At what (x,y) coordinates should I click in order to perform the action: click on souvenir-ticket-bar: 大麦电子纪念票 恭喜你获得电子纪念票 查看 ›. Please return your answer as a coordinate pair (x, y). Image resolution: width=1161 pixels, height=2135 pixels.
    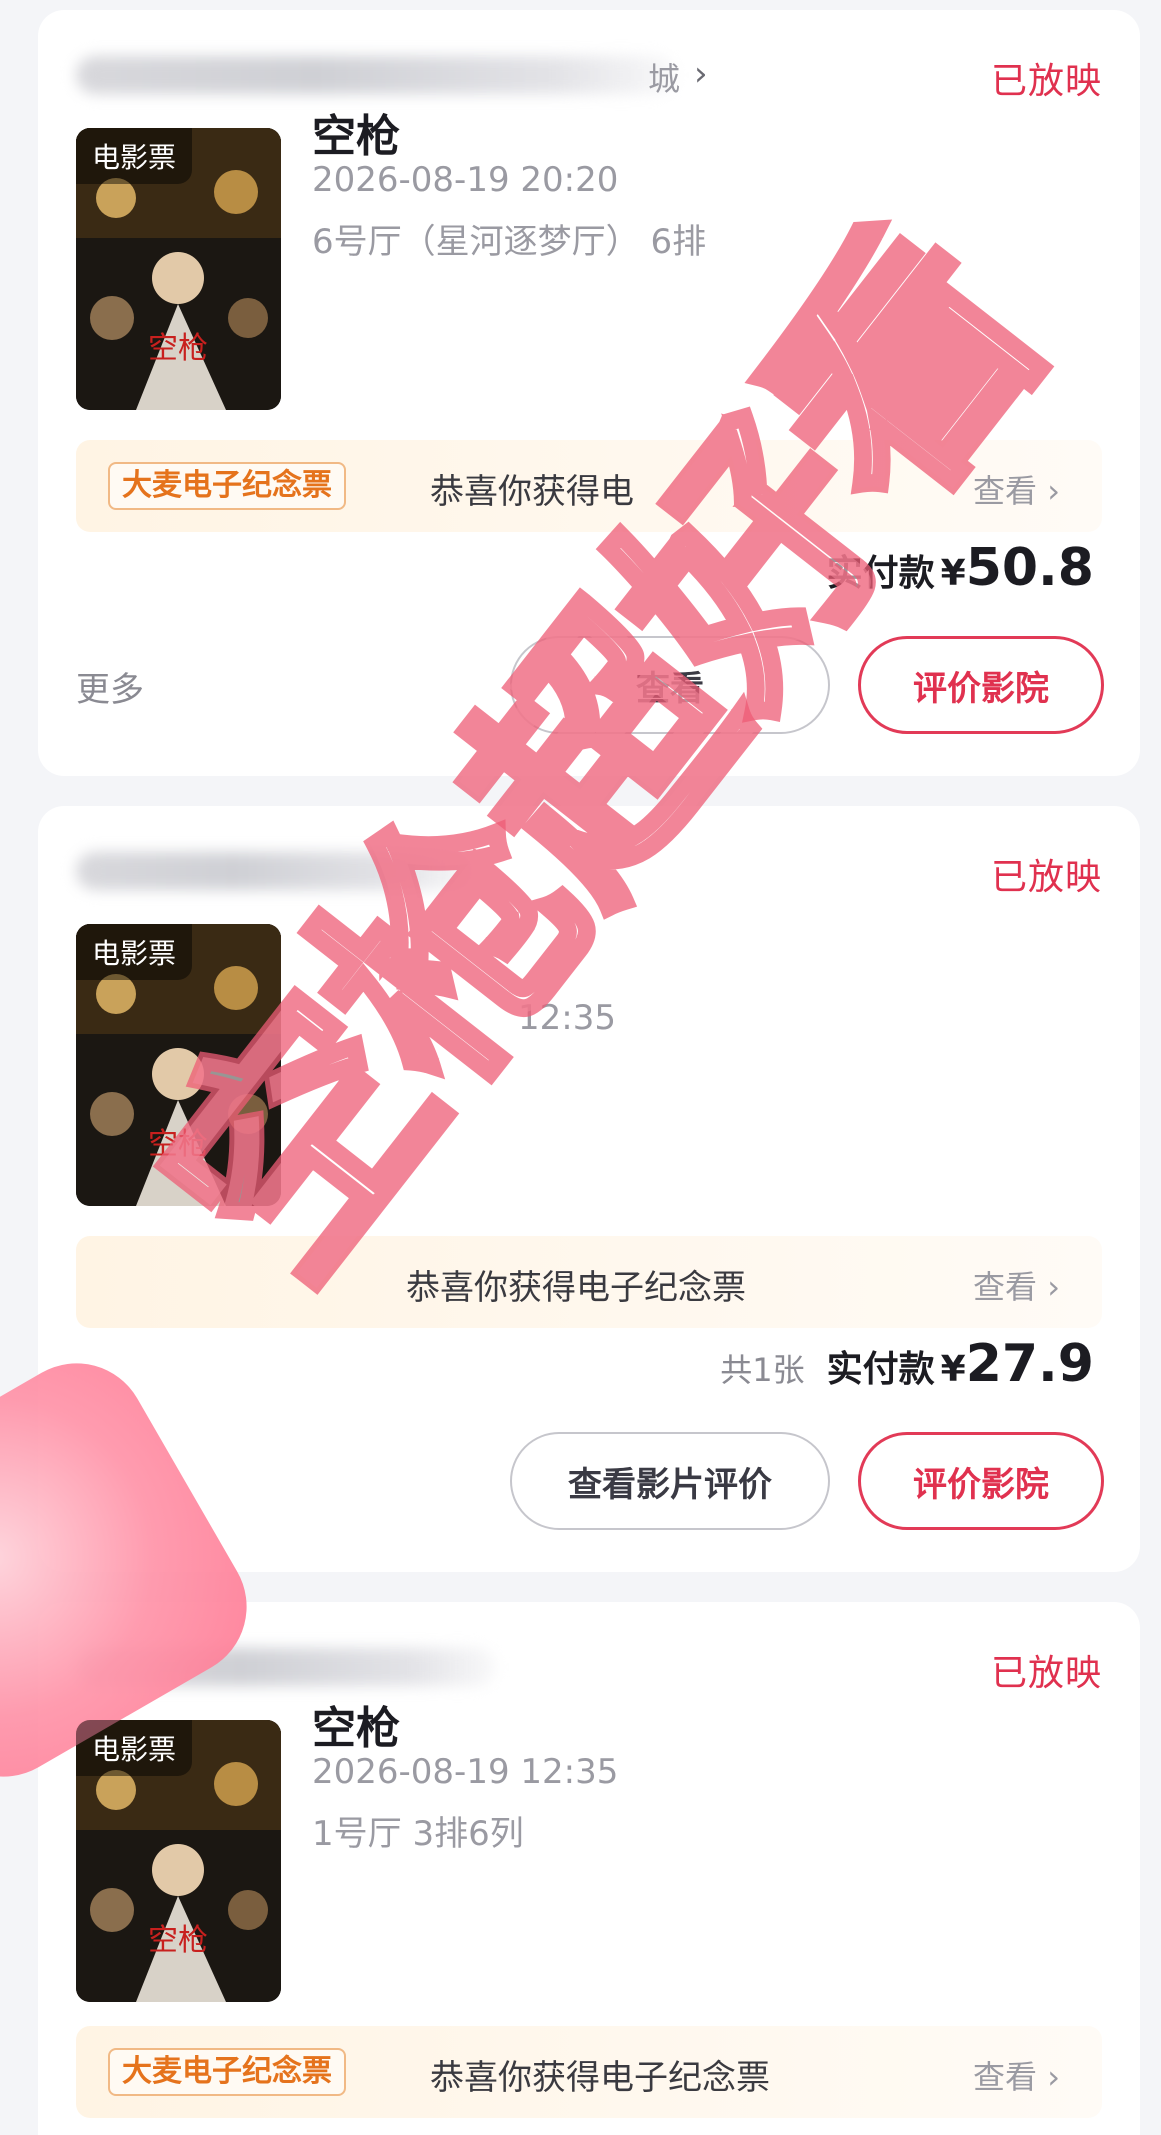
    Looking at the image, I should click on (589, 2072).